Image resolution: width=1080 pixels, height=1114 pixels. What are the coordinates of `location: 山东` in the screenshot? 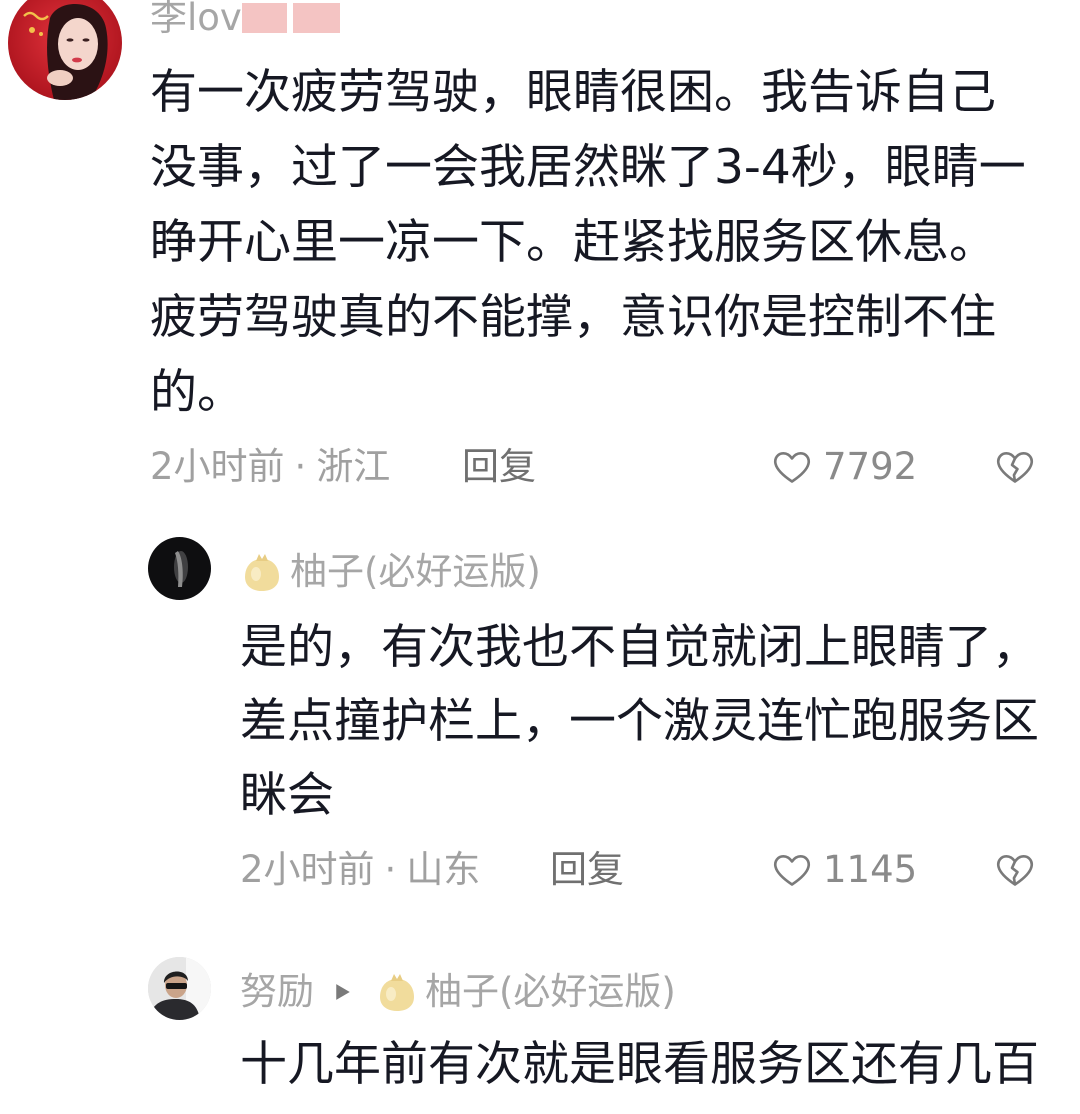 It's located at (443, 869).